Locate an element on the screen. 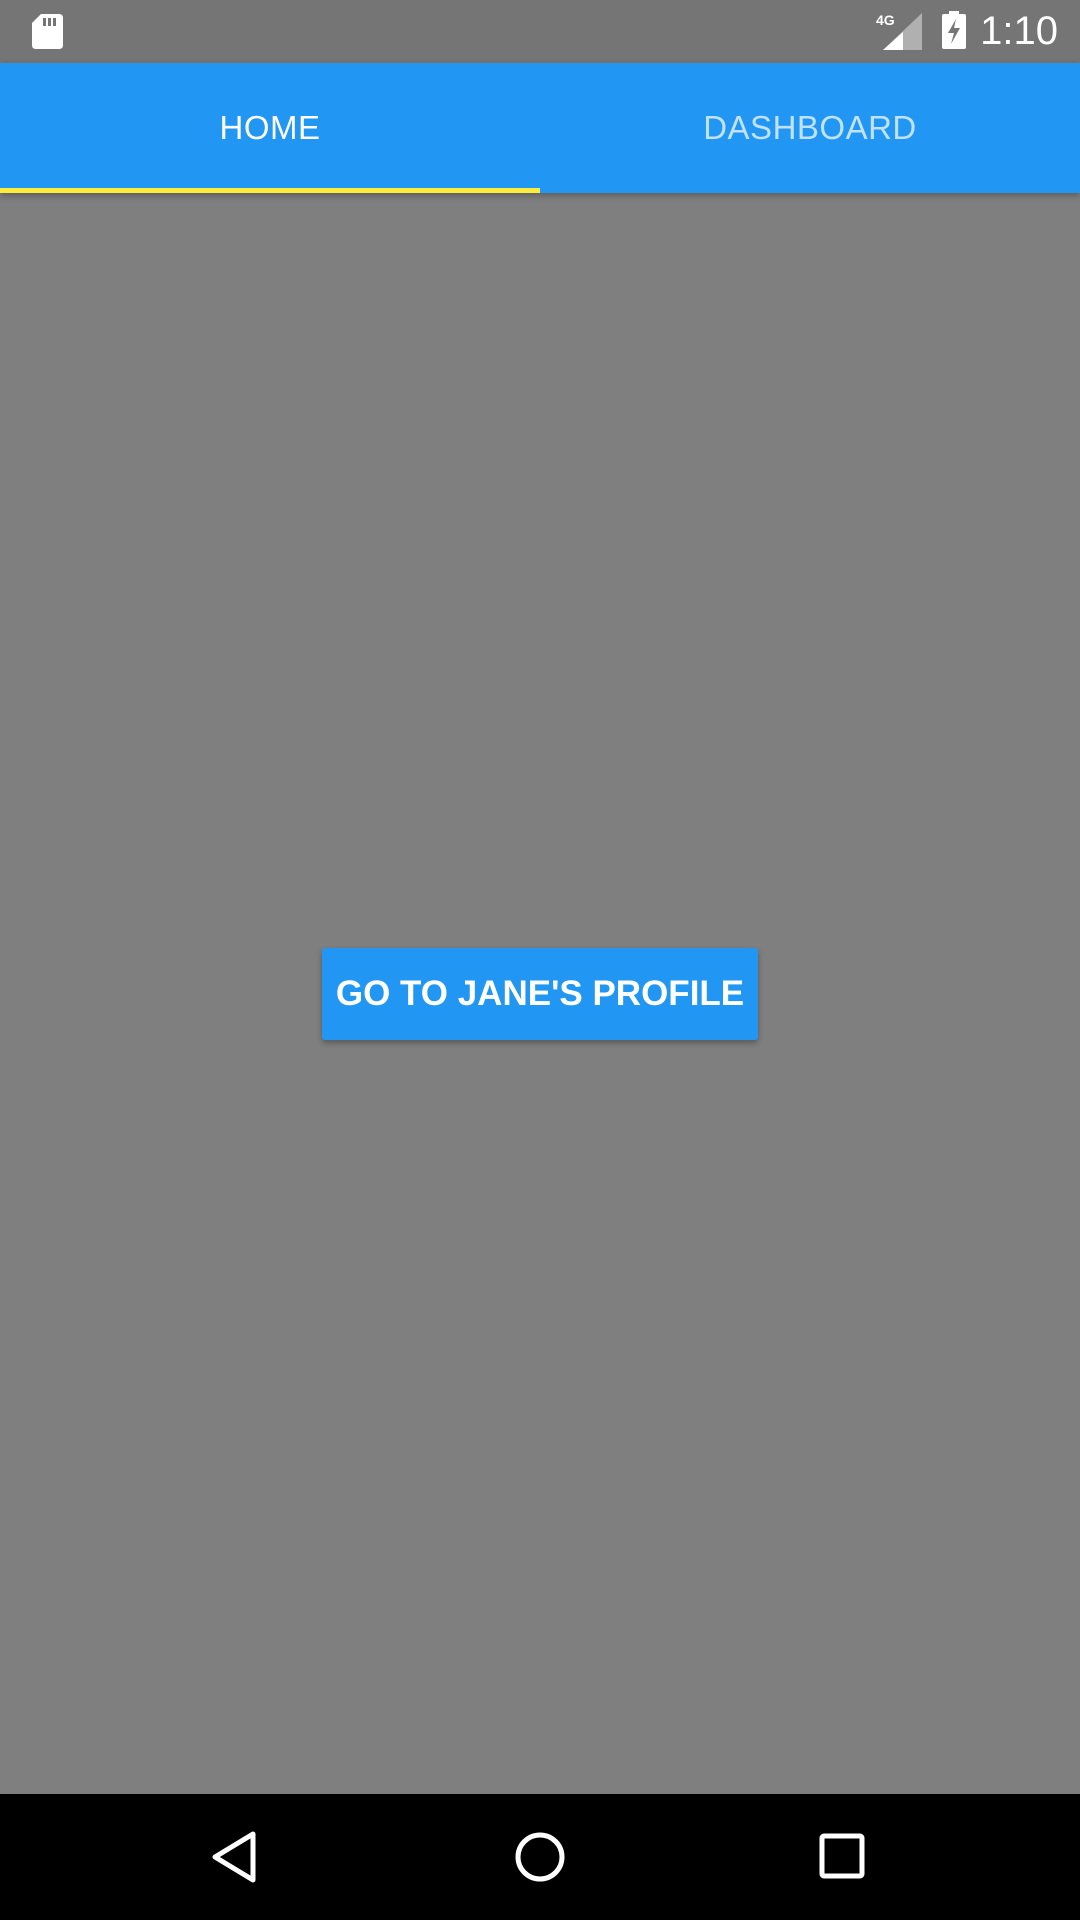 The image size is (1080, 1920). back-icon is located at coordinates (235, 1857).